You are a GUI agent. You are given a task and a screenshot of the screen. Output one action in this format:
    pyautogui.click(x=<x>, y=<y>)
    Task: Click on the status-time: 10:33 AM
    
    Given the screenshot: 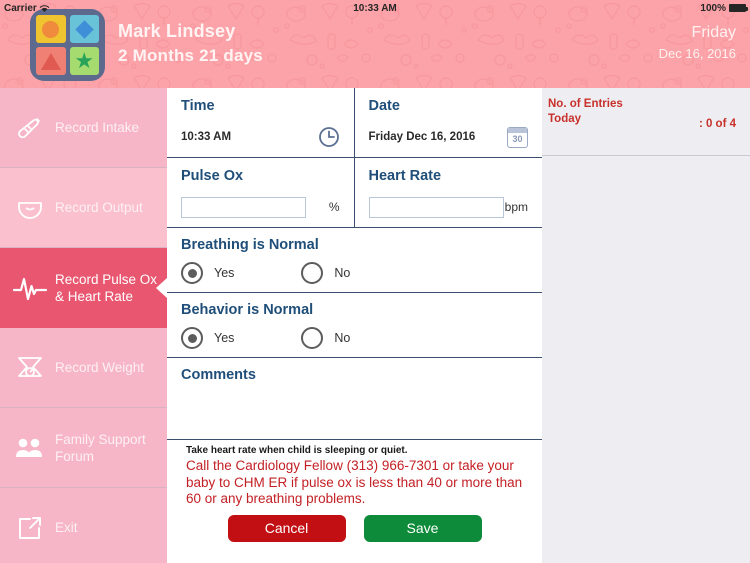 What is the action you would take?
    pyautogui.click(x=375, y=8)
    